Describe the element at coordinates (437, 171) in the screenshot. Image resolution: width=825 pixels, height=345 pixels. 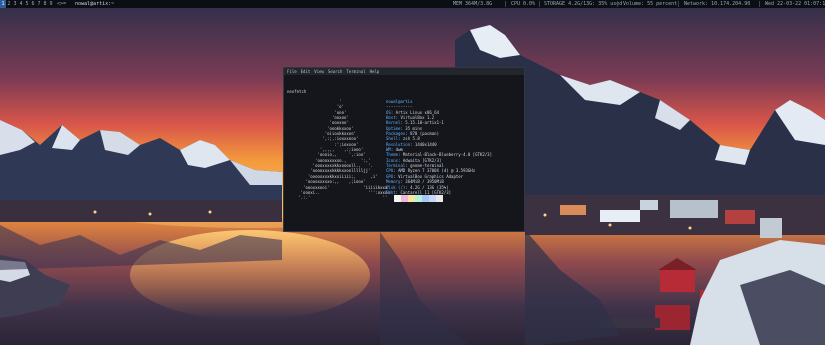
I see `info-value: AMD Ryzen 7 3700X (4) @ 3.593GHz` at that location.